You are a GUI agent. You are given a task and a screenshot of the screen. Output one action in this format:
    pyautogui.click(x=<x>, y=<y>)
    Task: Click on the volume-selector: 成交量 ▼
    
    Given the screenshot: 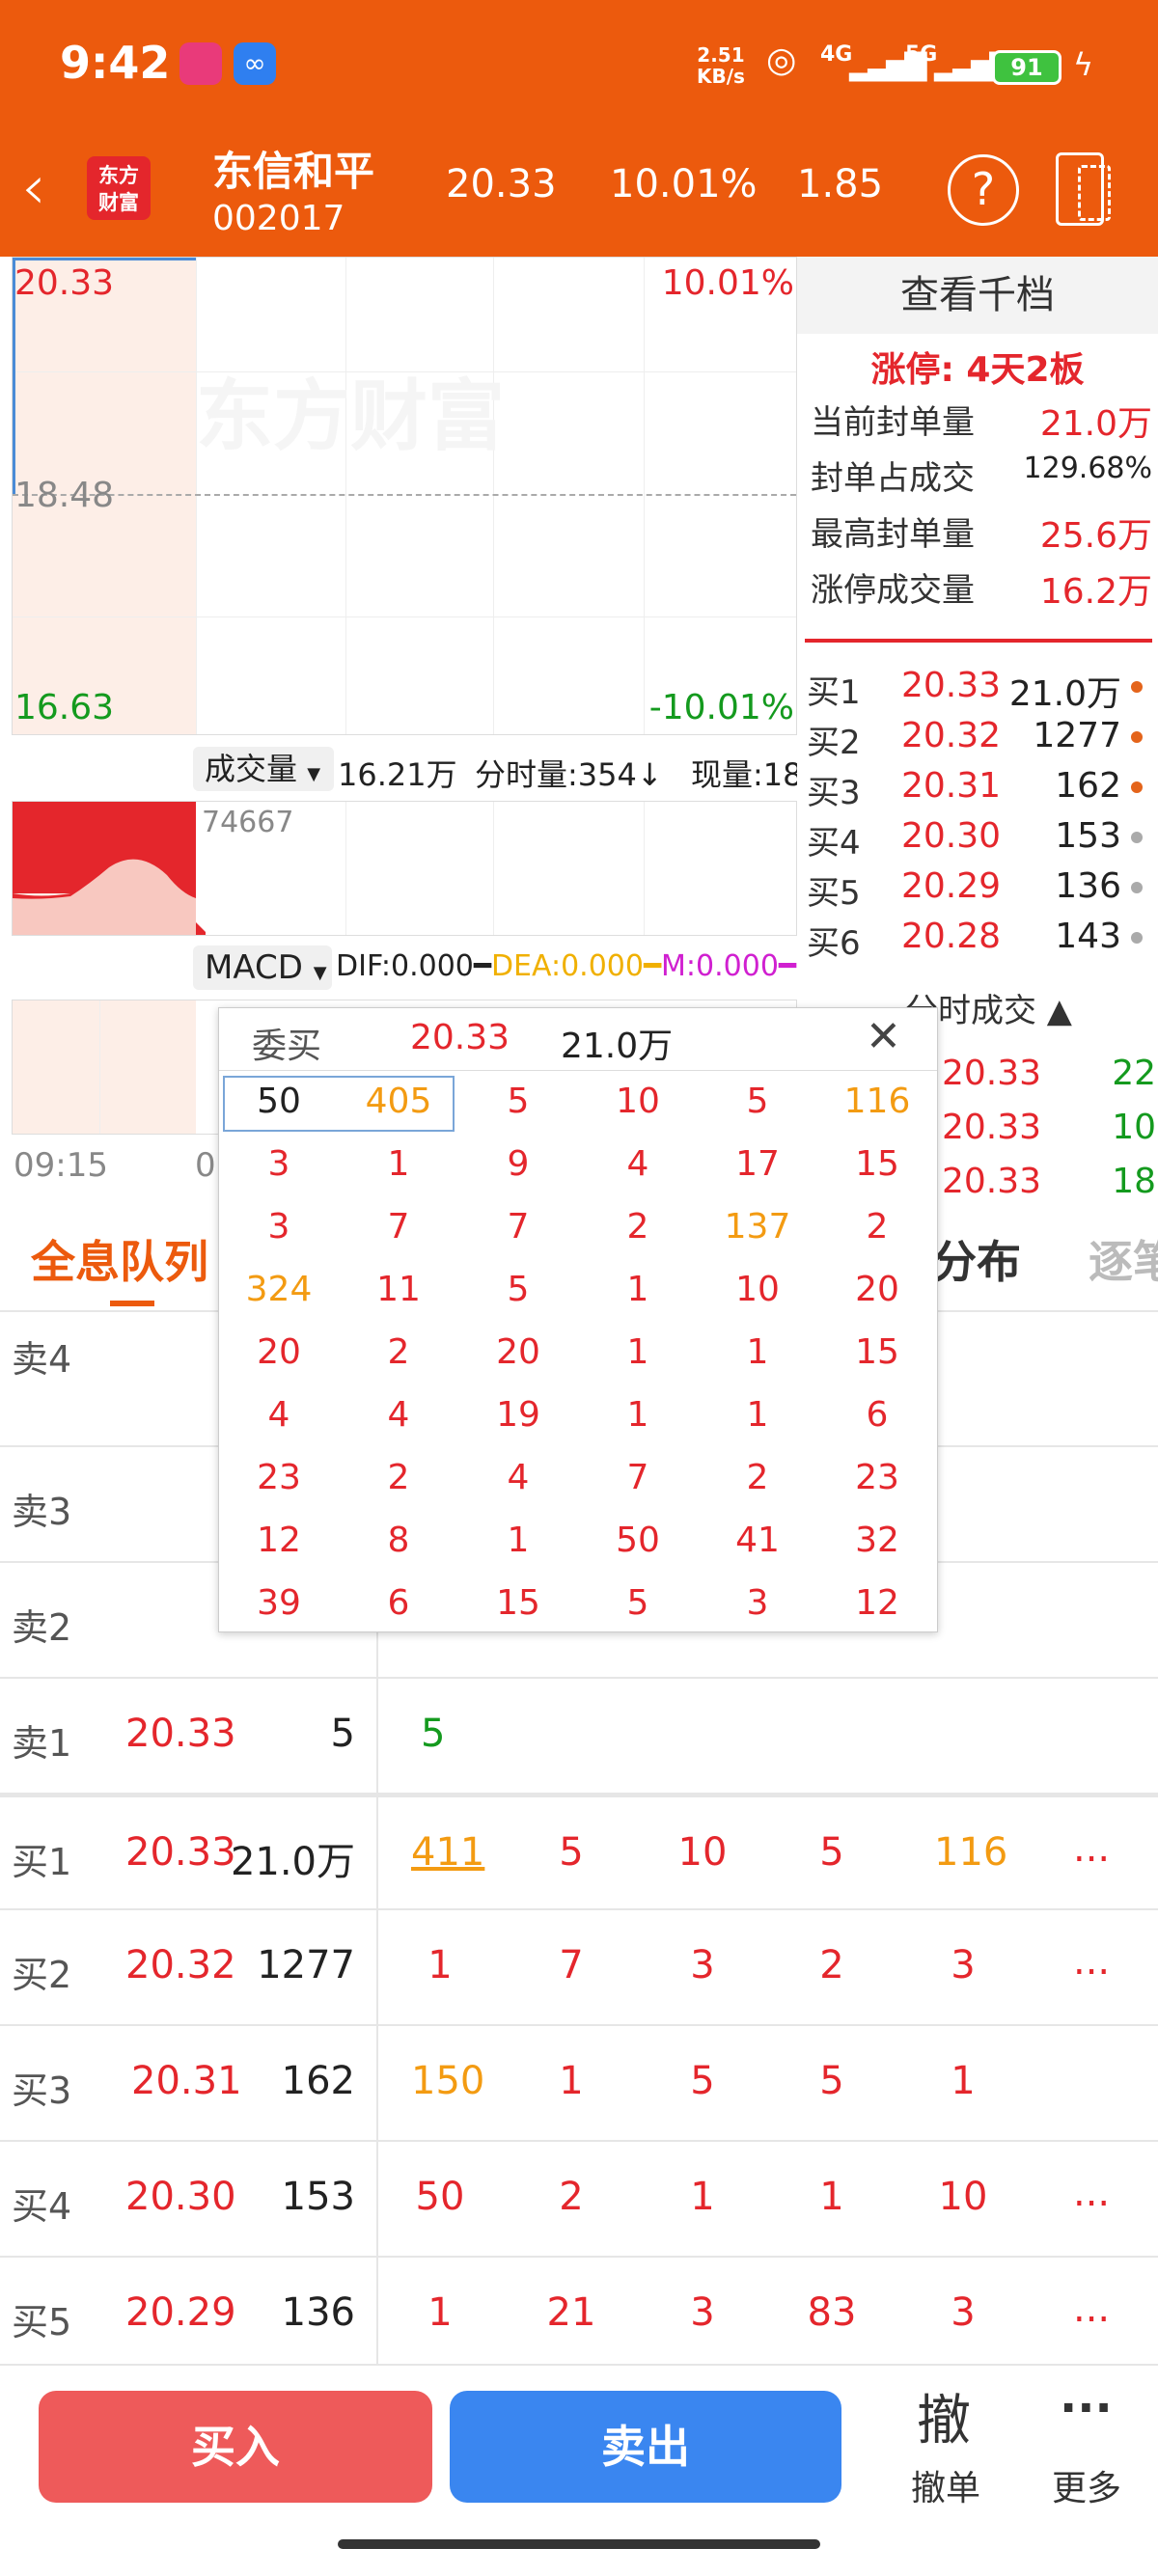 What is the action you would take?
    pyautogui.click(x=263, y=769)
    